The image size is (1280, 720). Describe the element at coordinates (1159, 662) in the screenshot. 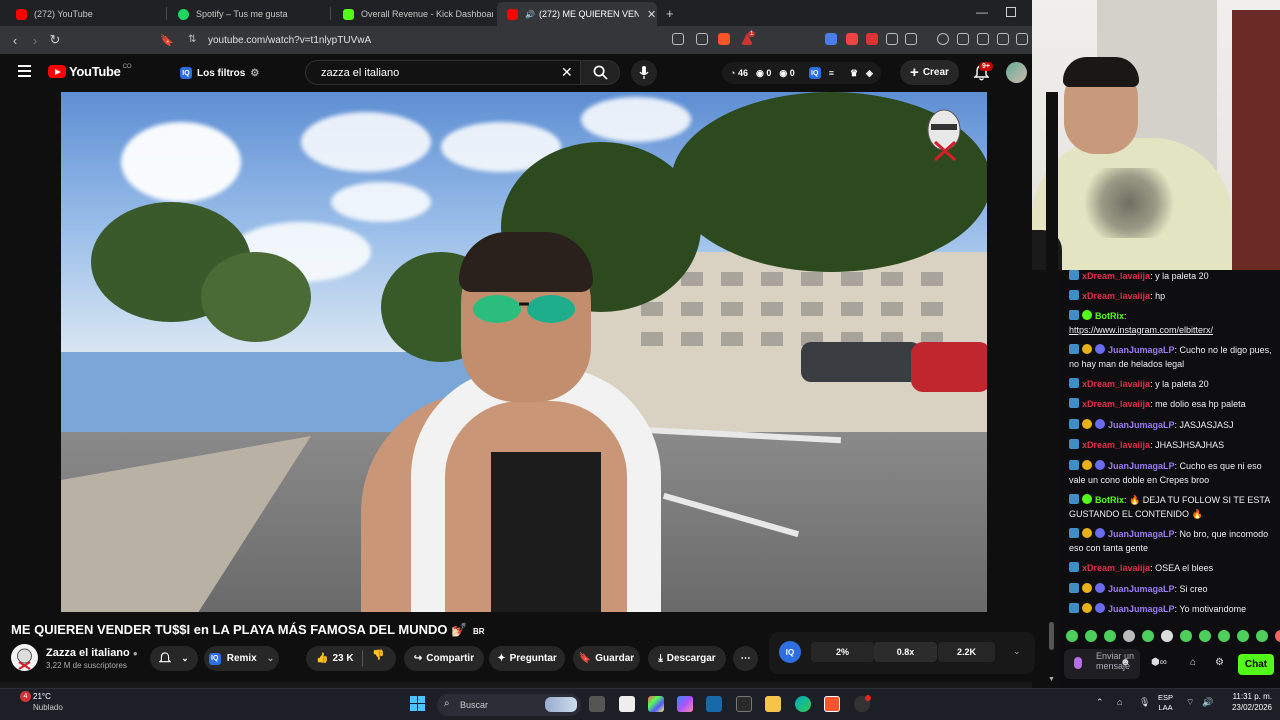

I see `moderation-icon: ⬢∞` at that location.